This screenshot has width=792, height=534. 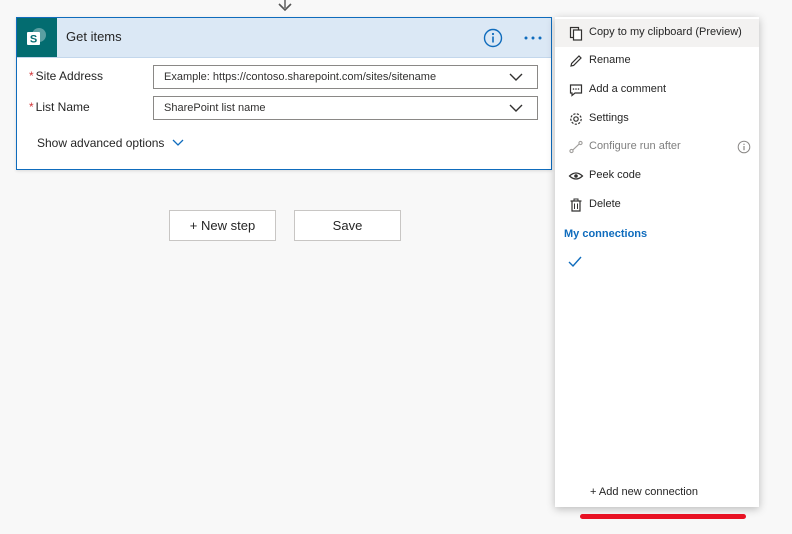 What do you see at coordinates (644, 492) in the screenshot?
I see `add-new-connection-button: + Add new connection` at bounding box center [644, 492].